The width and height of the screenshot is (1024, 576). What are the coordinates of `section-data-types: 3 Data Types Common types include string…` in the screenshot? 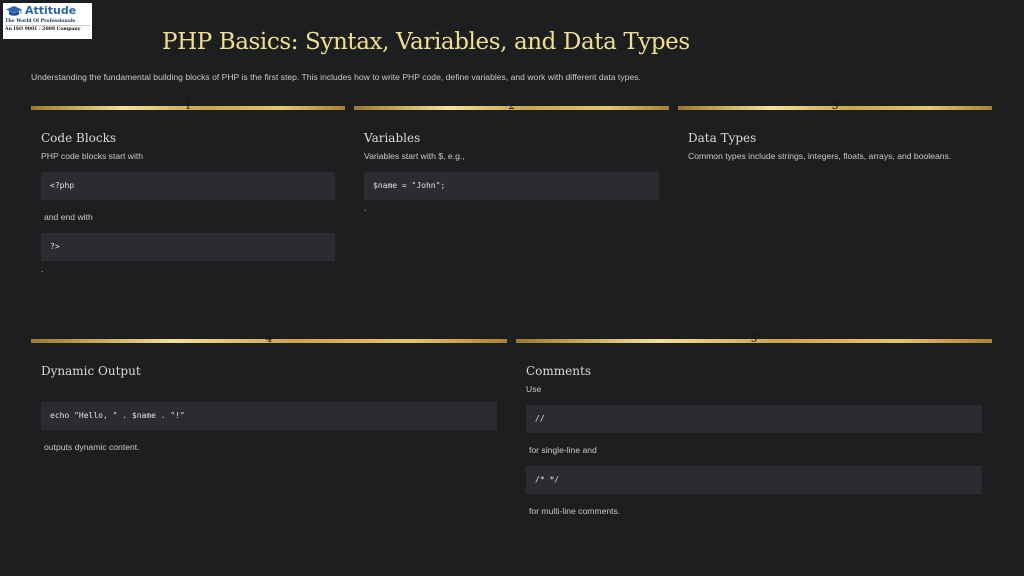 It's located at (835, 131).